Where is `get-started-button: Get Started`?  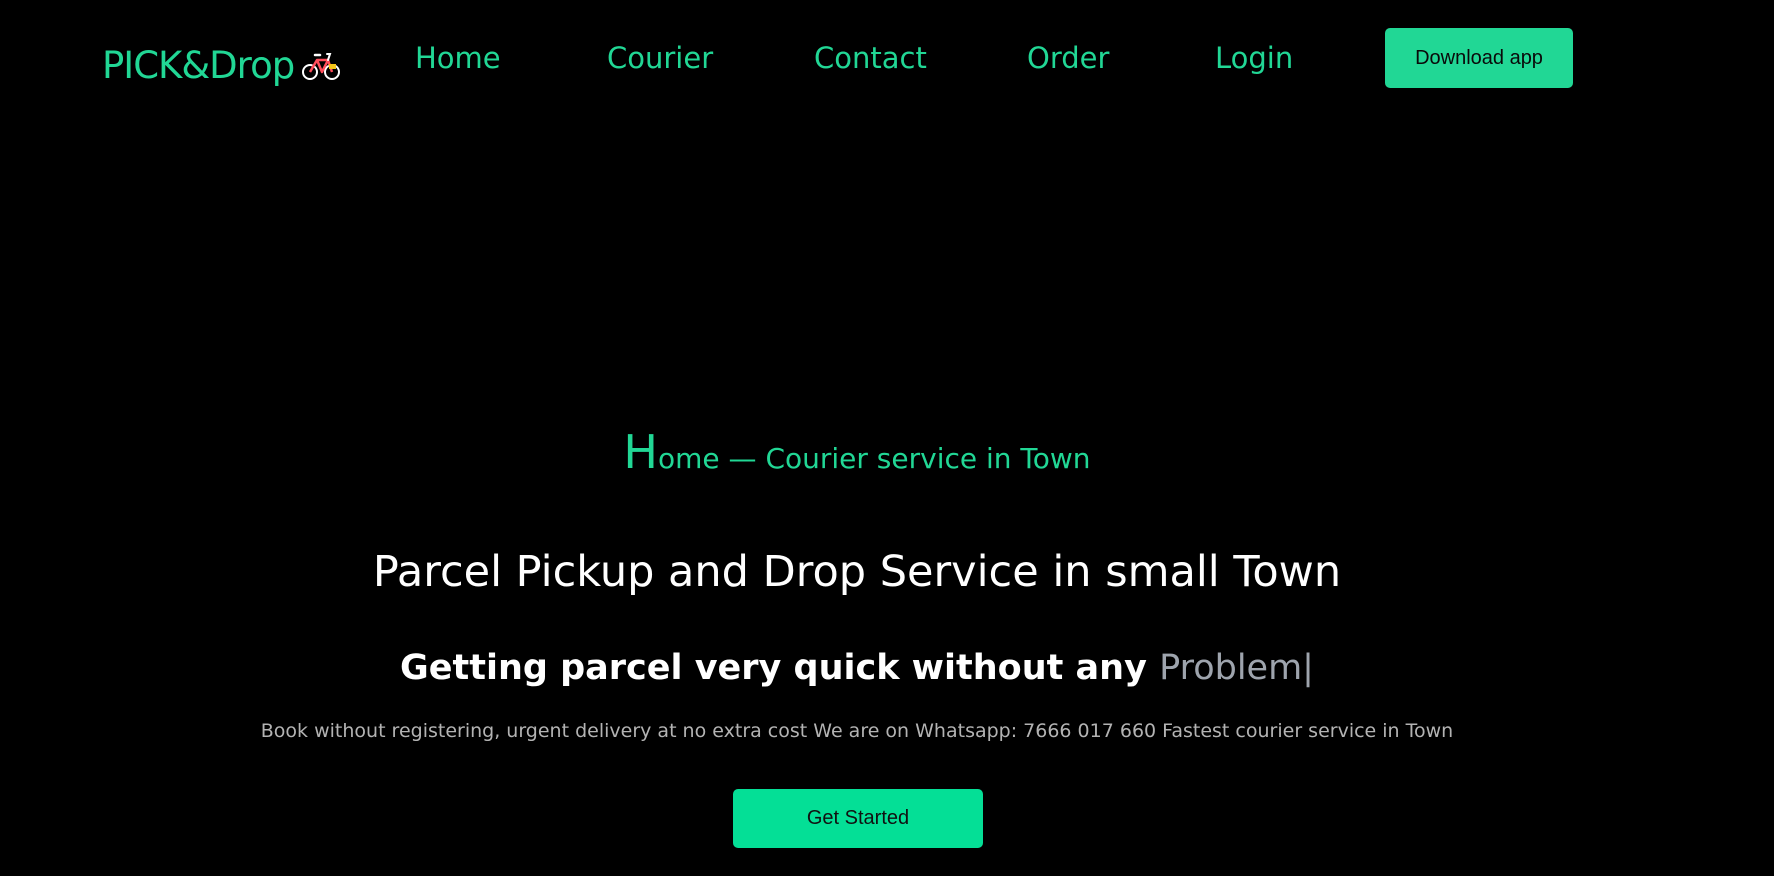 get-started-button: Get Started is located at coordinates (858, 818).